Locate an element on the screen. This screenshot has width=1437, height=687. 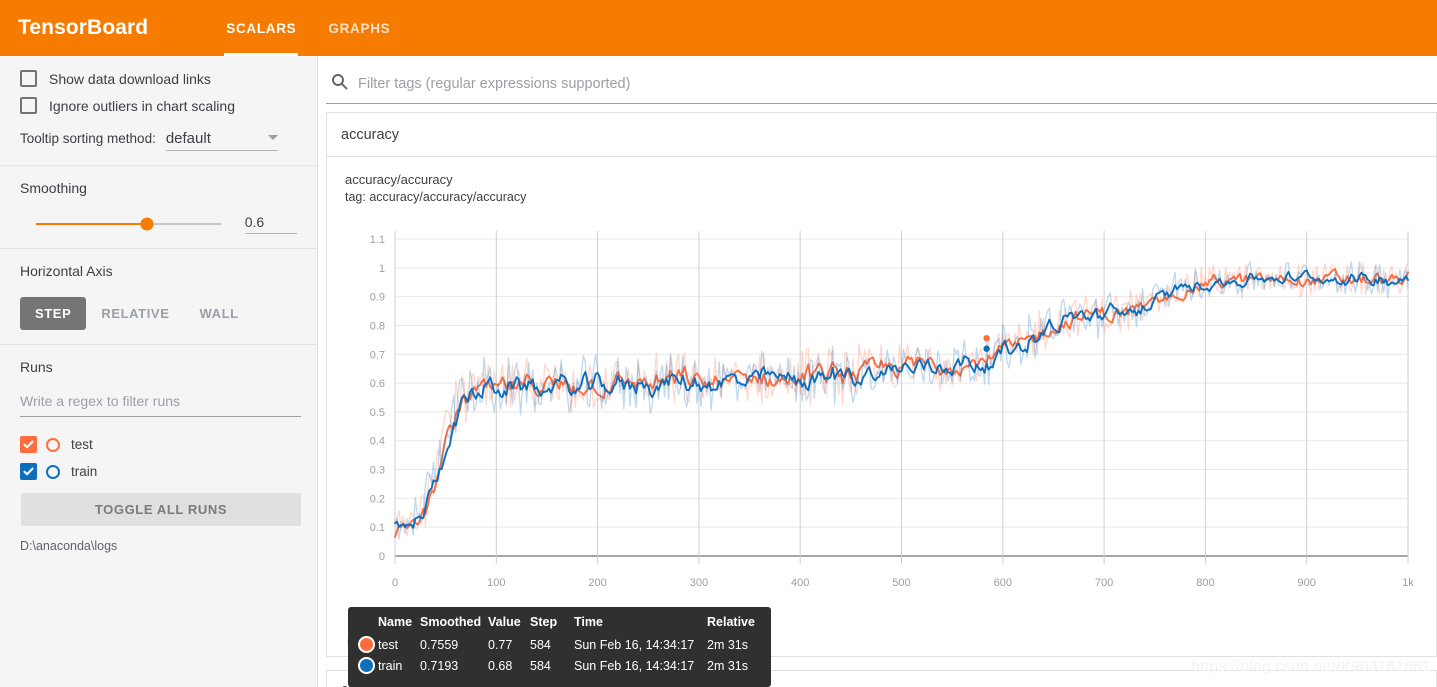
tooltip-sorting-label: Tooltip sorting method: is located at coordinates (88, 138).